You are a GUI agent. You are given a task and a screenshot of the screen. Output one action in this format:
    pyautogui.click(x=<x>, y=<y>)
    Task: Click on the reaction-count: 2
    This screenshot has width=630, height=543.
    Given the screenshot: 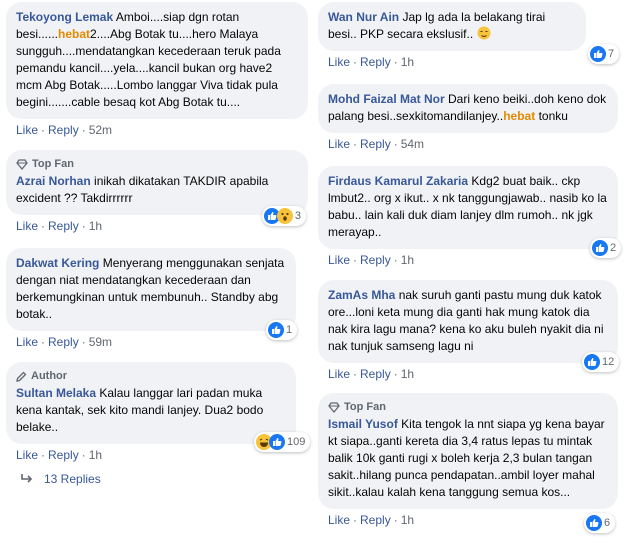 What is the action you would take?
    pyautogui.click(x=613, y=248)
    